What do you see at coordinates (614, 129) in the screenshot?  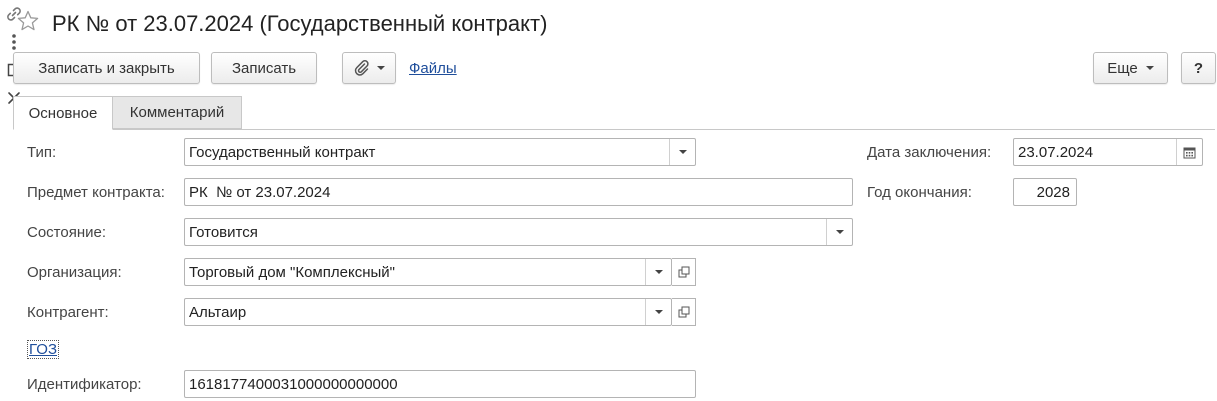 I see `tabs-divider` at bounding box center [614, 129].